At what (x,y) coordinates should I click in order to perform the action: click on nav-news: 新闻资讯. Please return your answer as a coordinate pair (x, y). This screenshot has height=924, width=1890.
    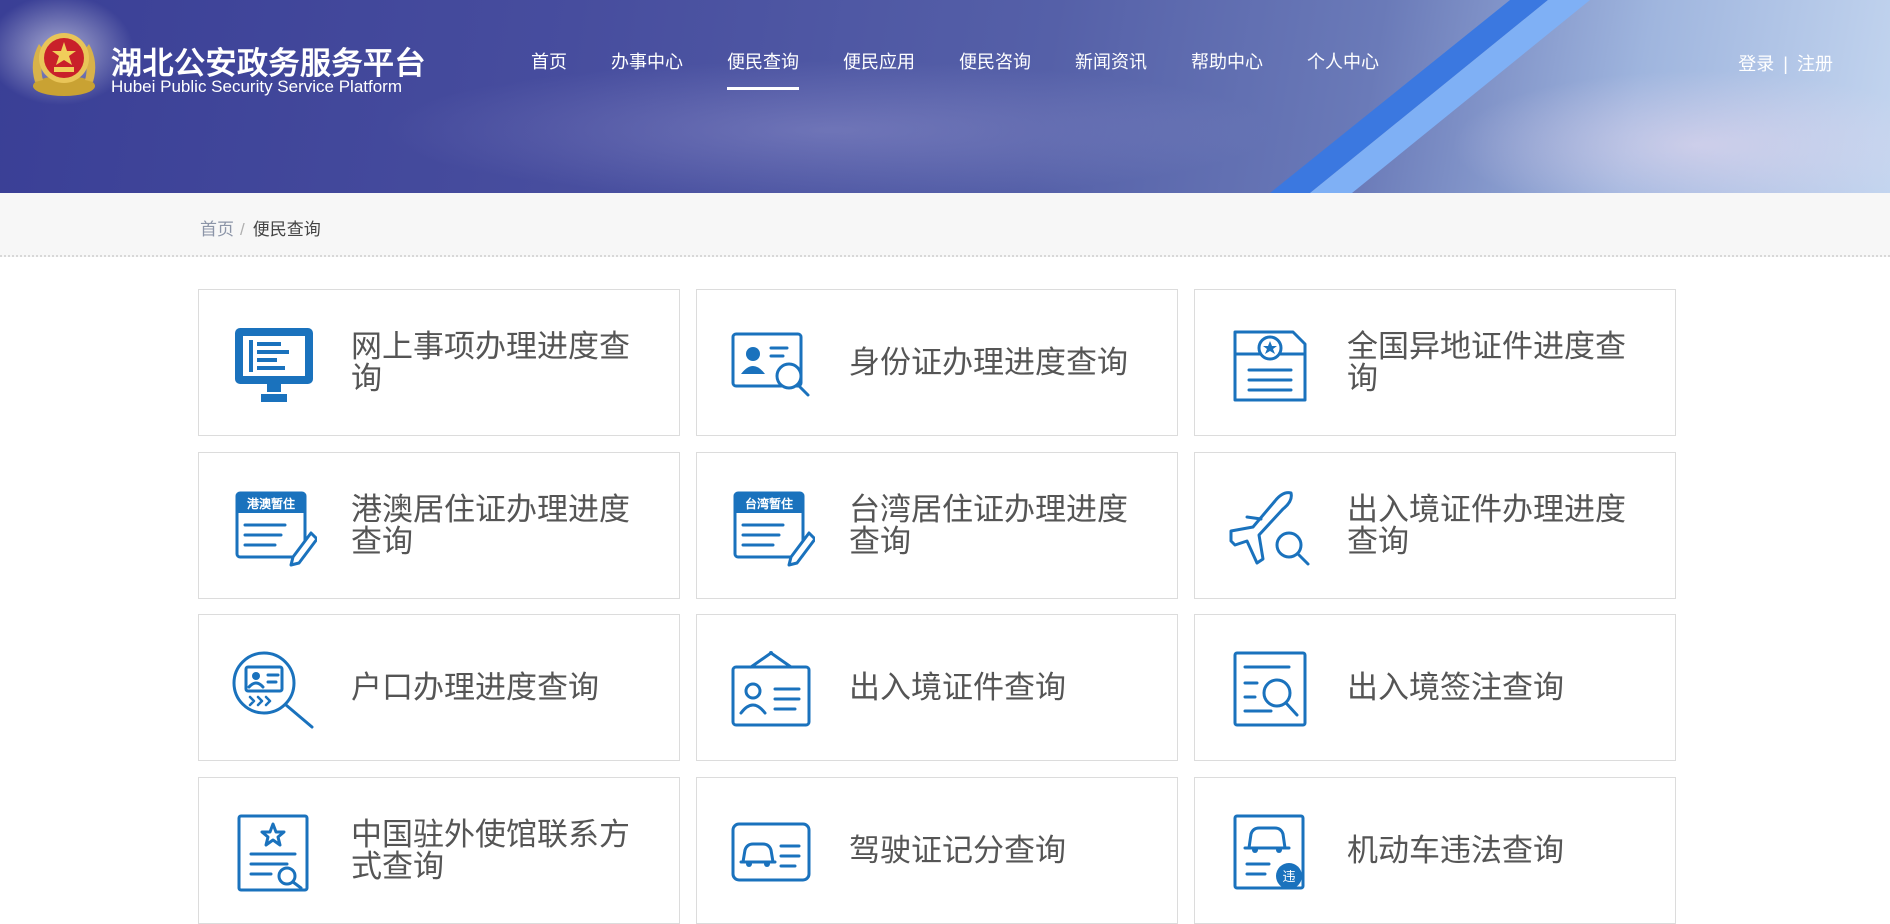
    Looking at the image, I should click on (1111, 69).